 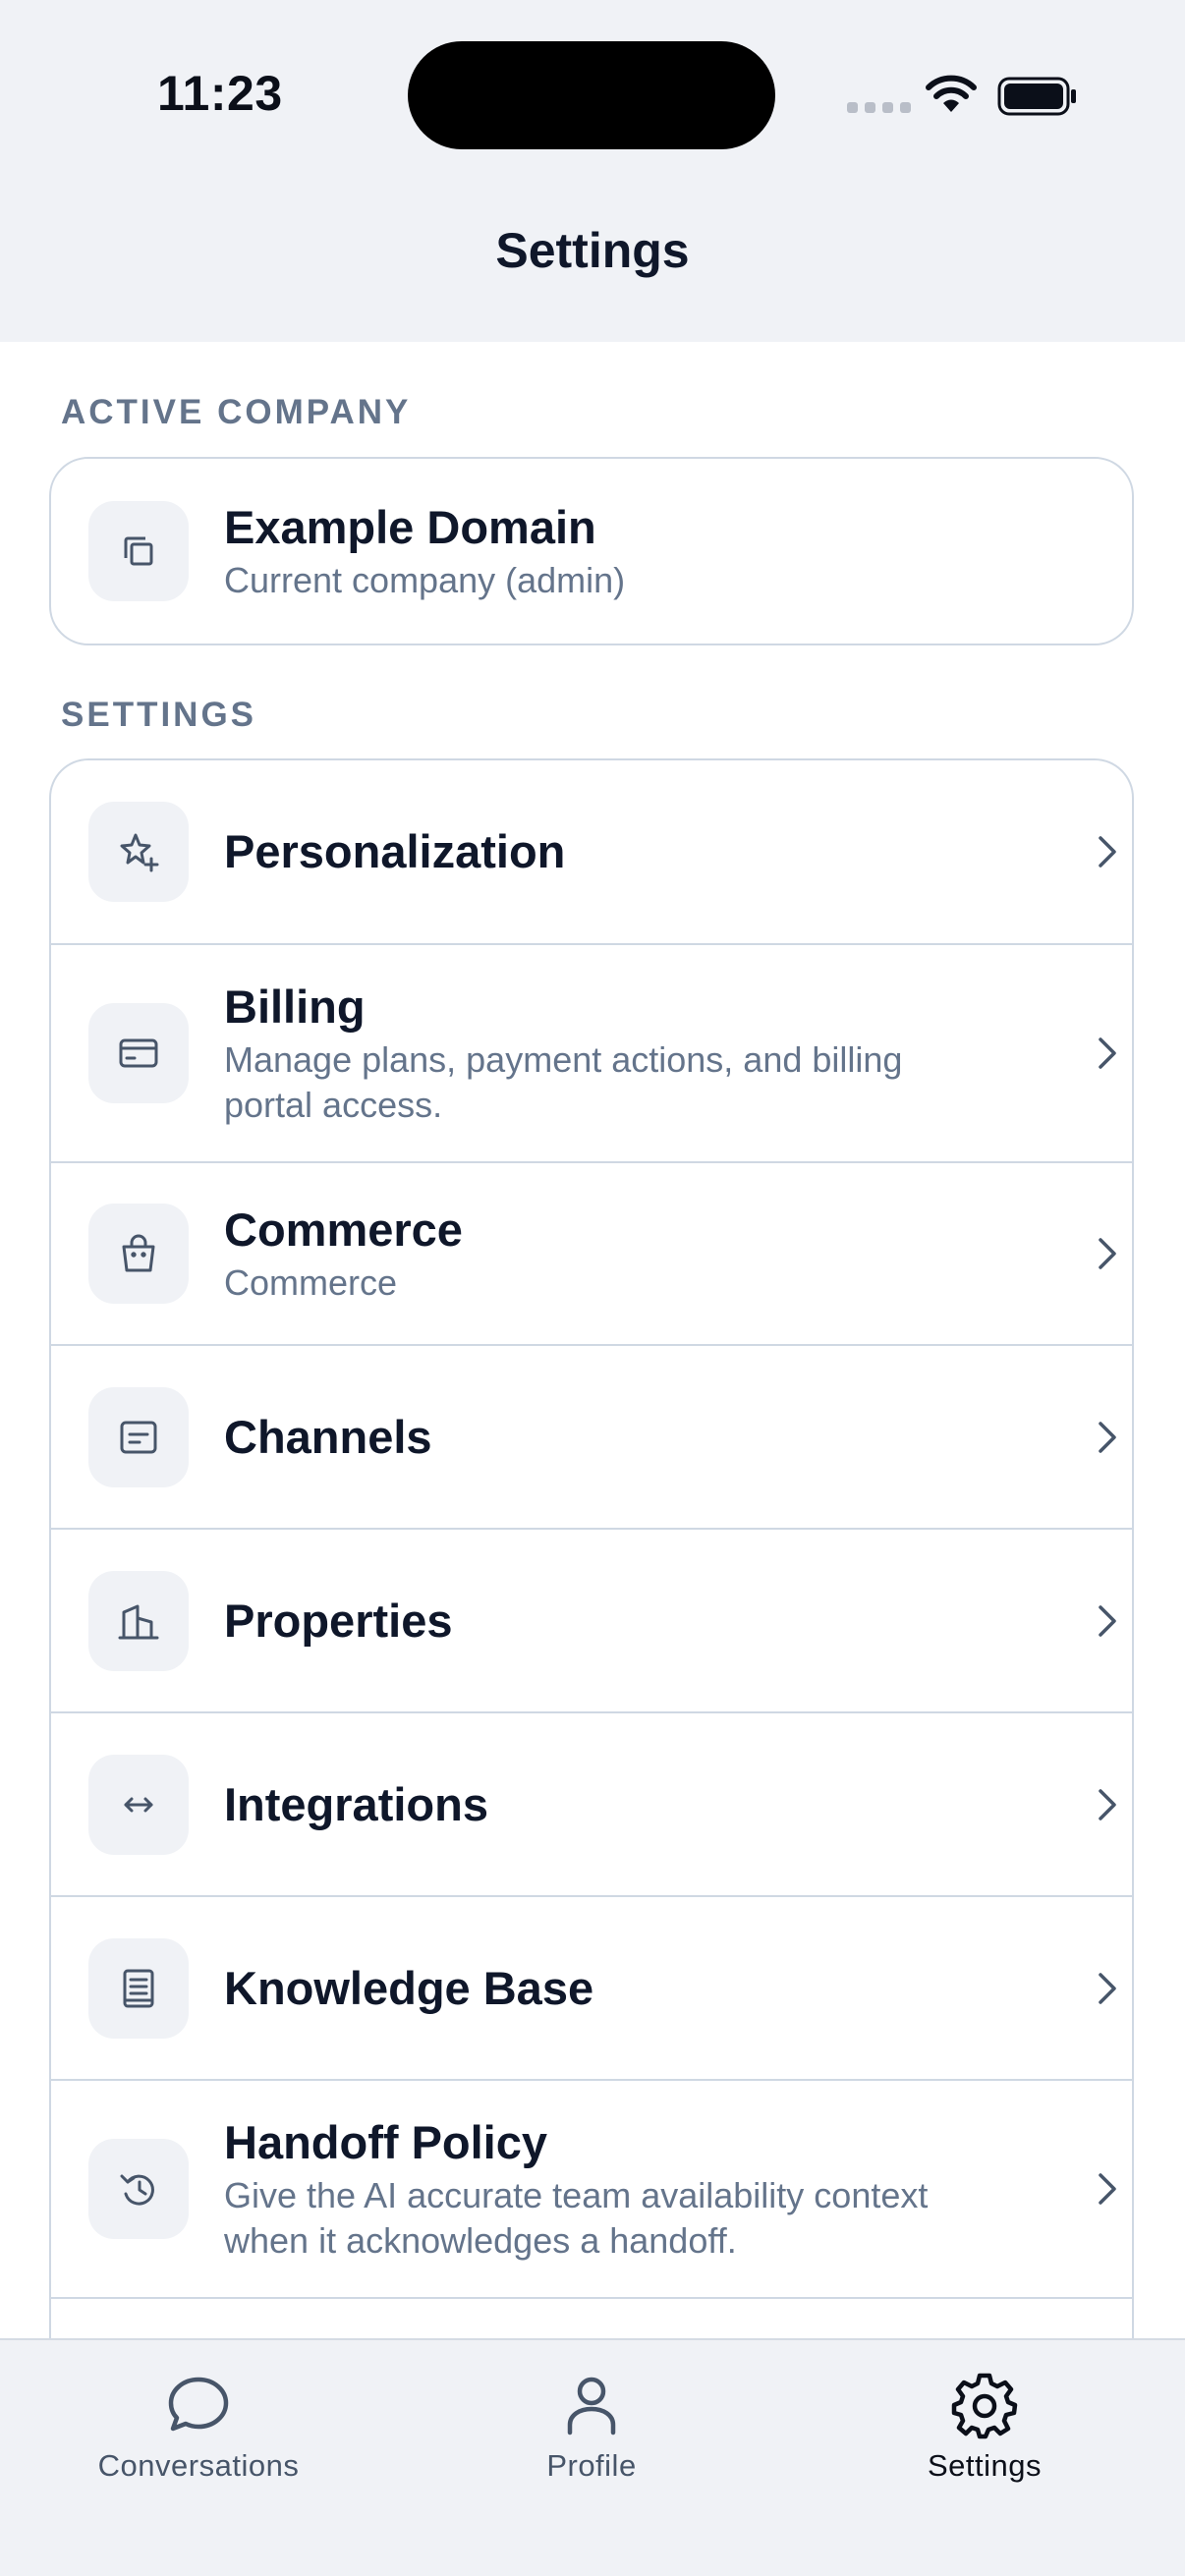 I want to click on credit-card-icon, so click(x=138, y=1053).